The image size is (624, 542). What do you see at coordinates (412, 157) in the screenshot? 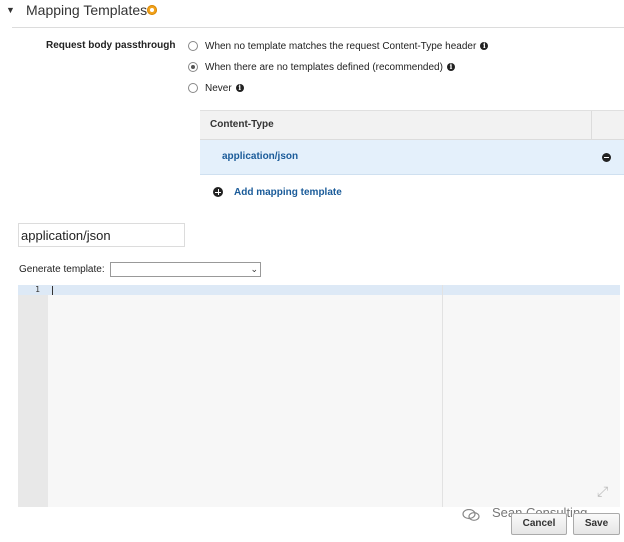
I see `table-row: application/json` at bounding box center [412, 157].